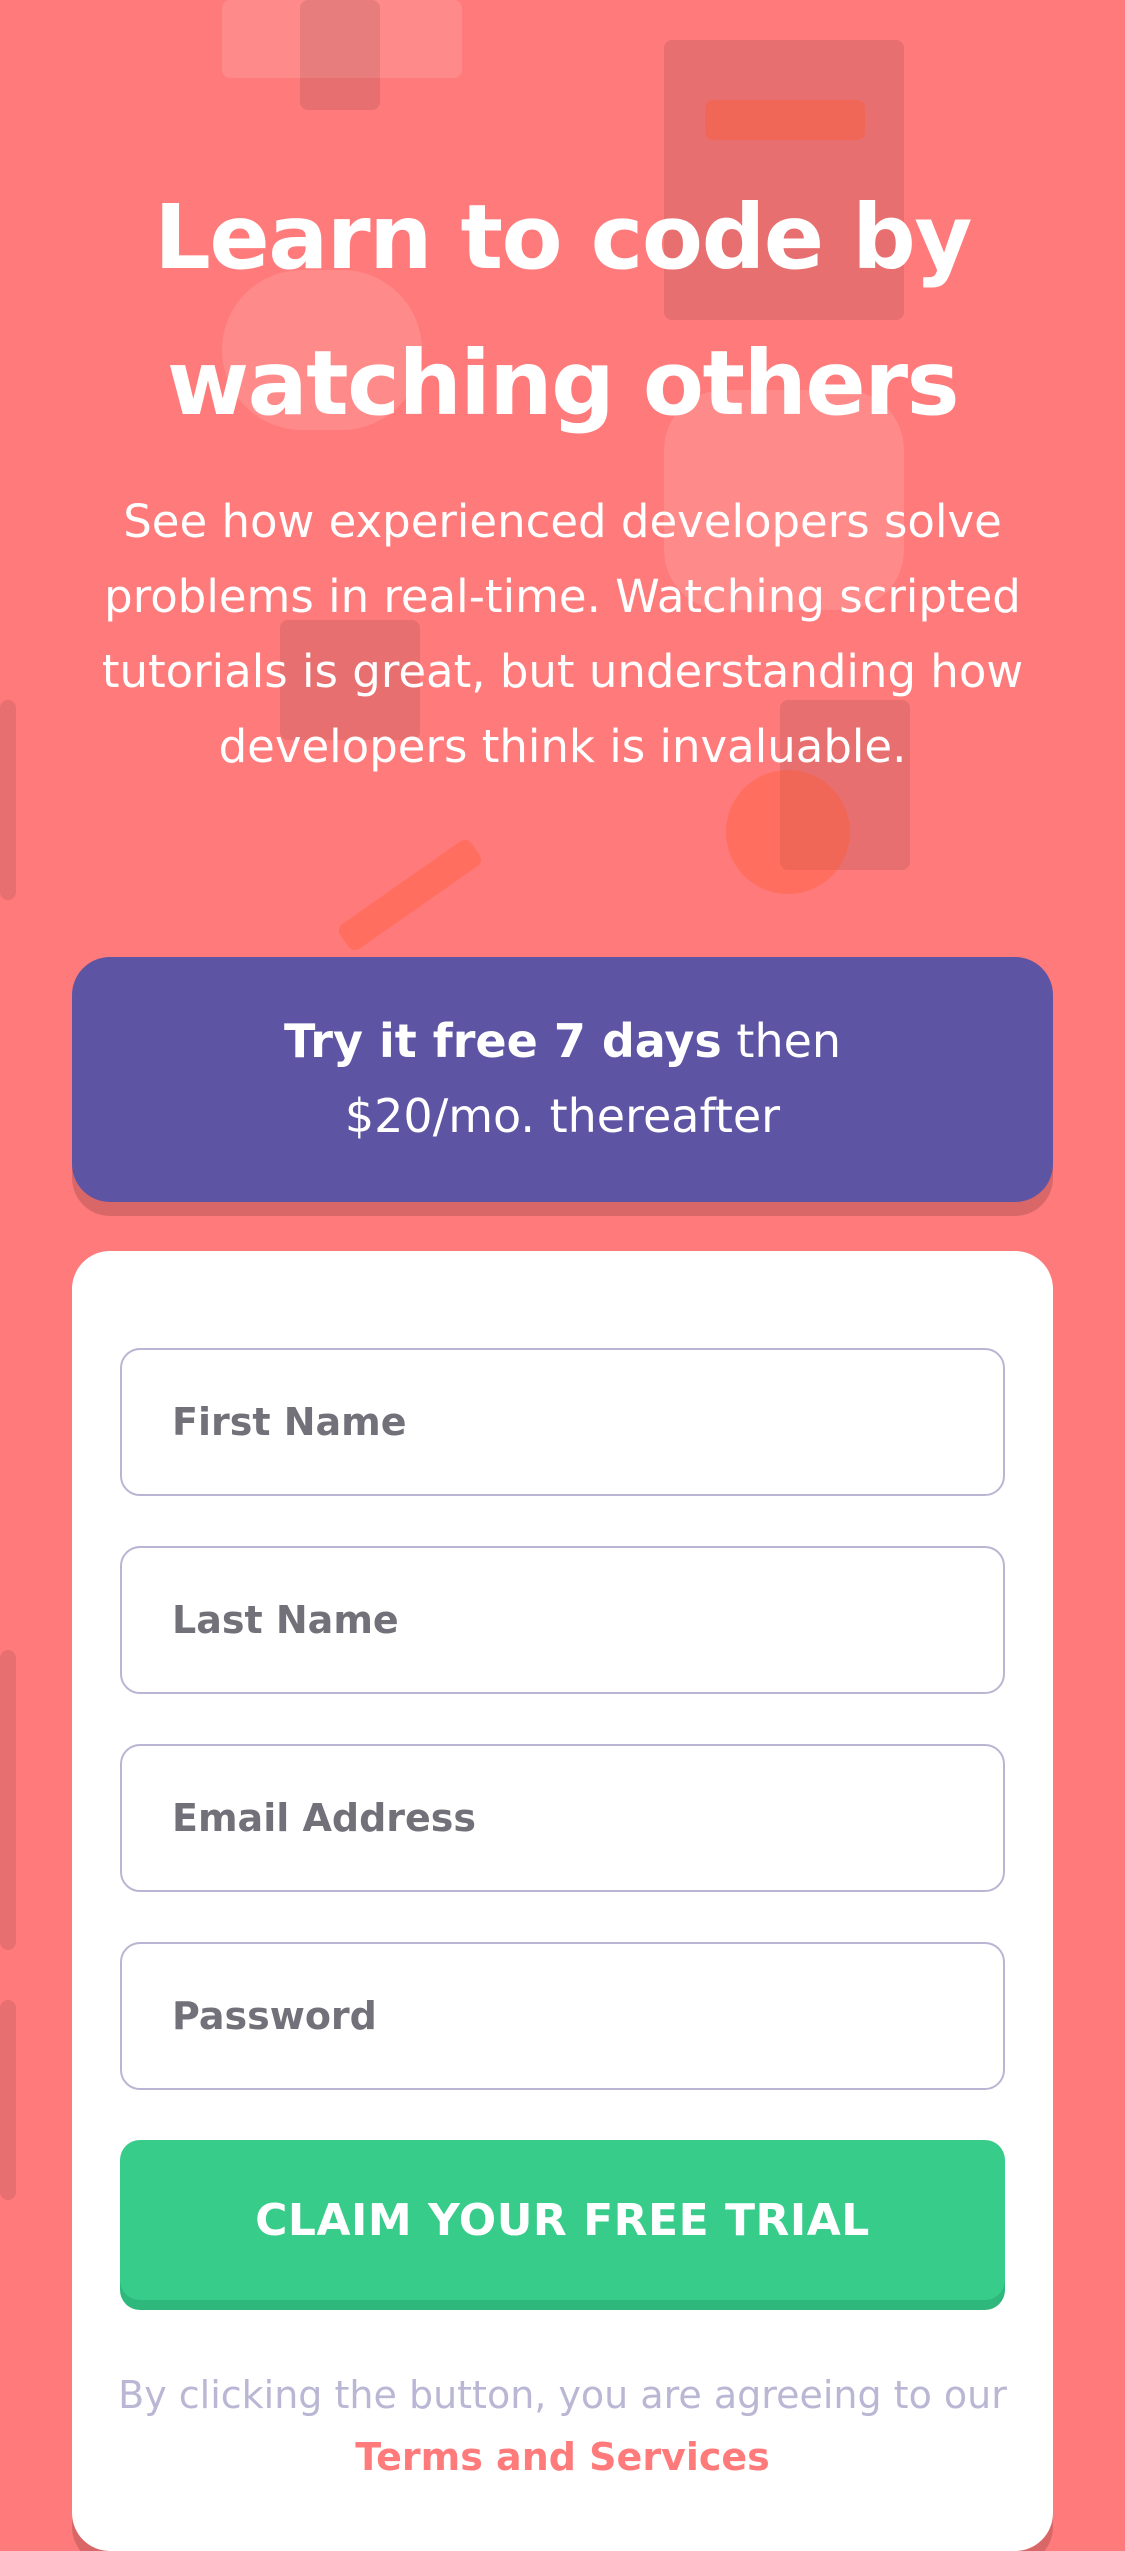  What do you see at coordinates (563, 237) in the screenshot?
I see `headline-line-1: Learn to code by` at bounding box center [563, 237].